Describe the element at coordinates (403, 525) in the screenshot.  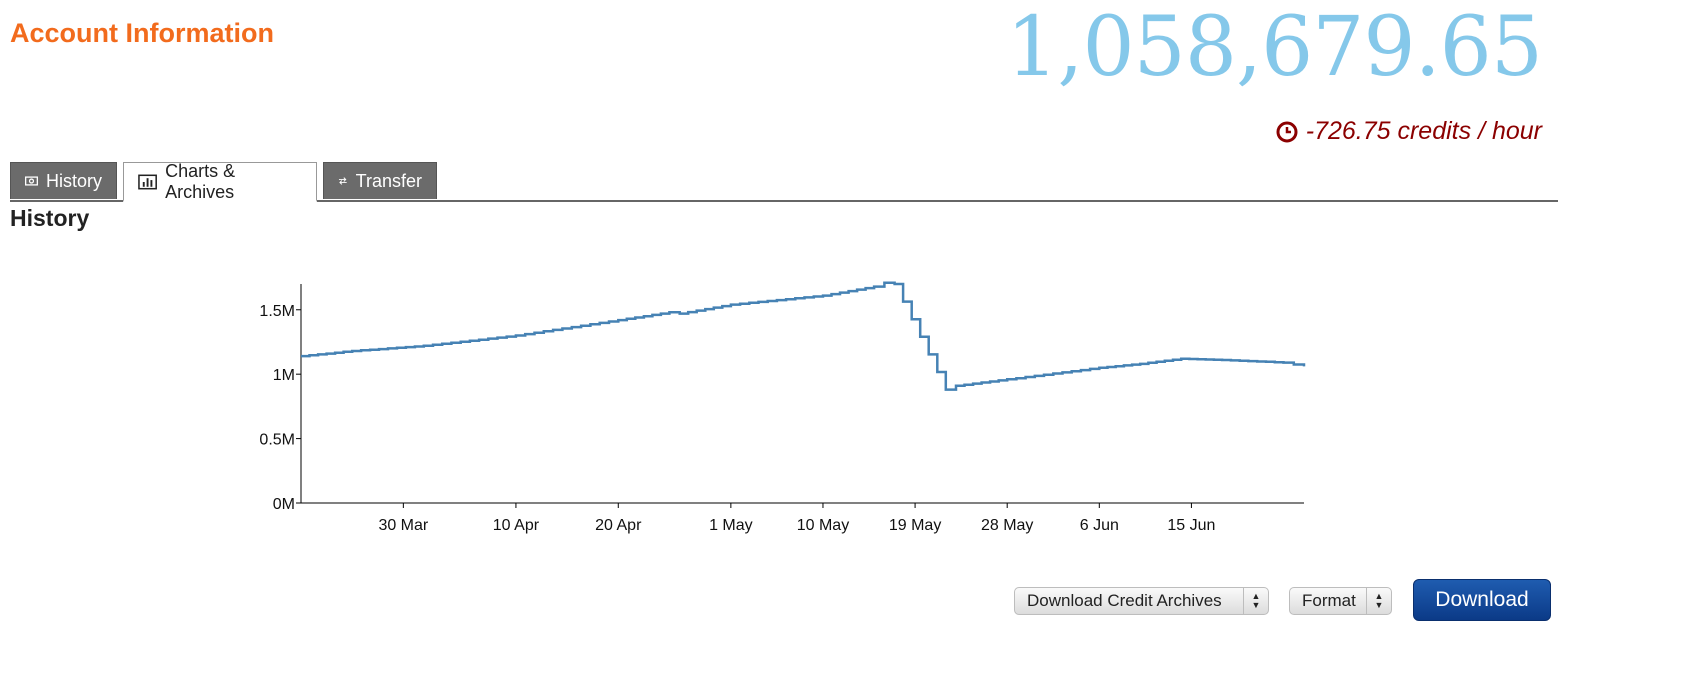
I see `x-tick-label: 30 Mar` at that location.